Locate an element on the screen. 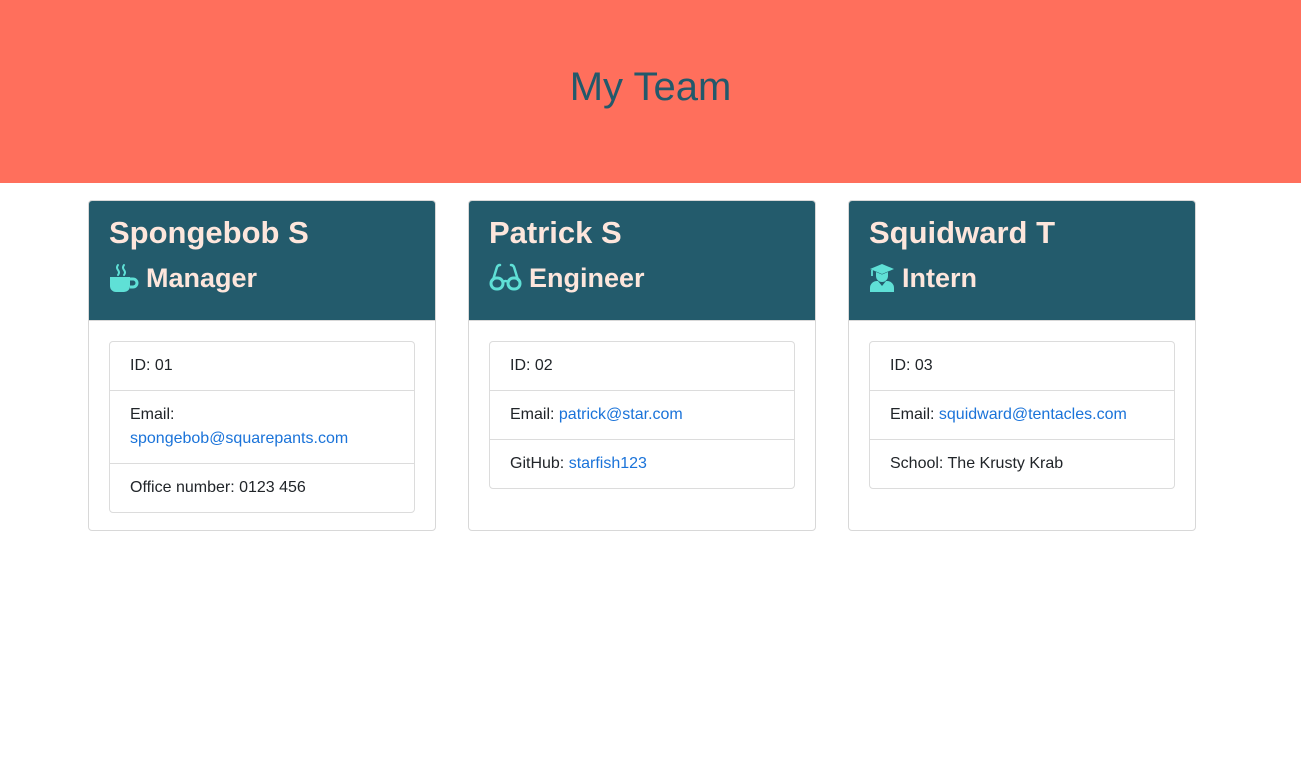 This screenshot has width=1301, height=764. github-label: GitHub: is located at coordinates (539, 463).